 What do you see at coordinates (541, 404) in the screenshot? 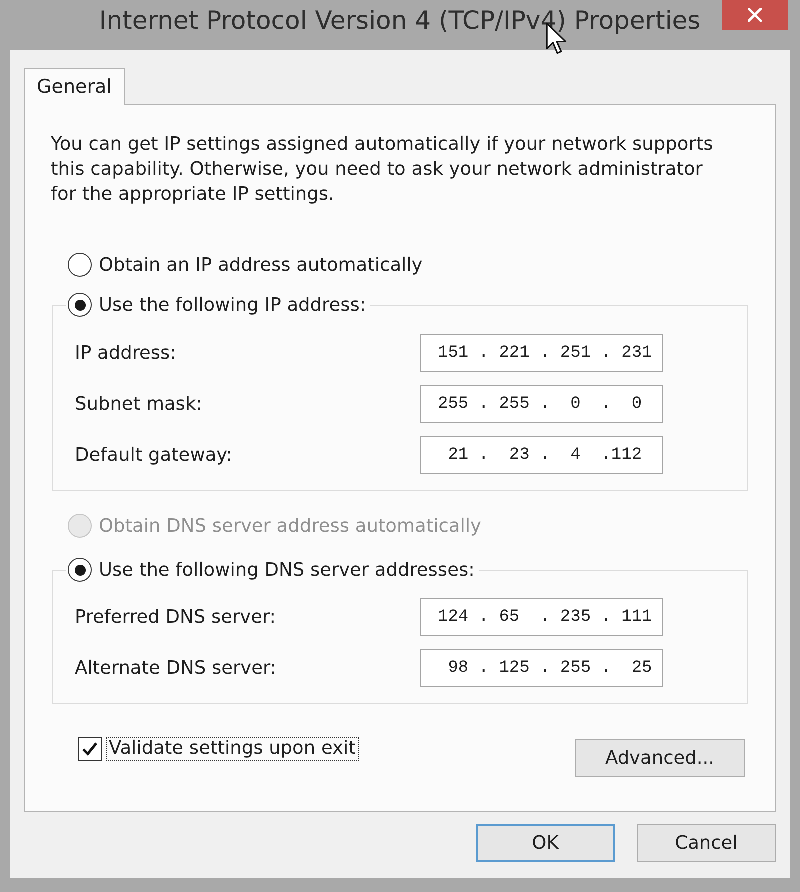
I see `ip-address-field: 255 . 255 . 0 . 0` at bounding box center [541, 404].